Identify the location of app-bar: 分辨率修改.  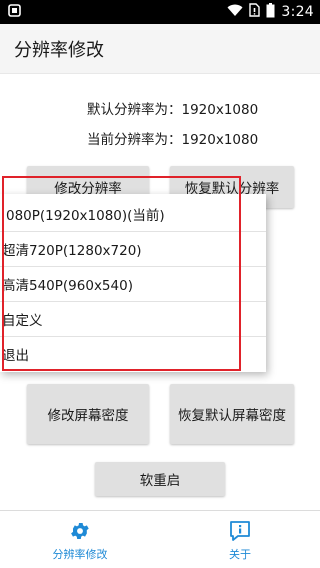
(160, 49).